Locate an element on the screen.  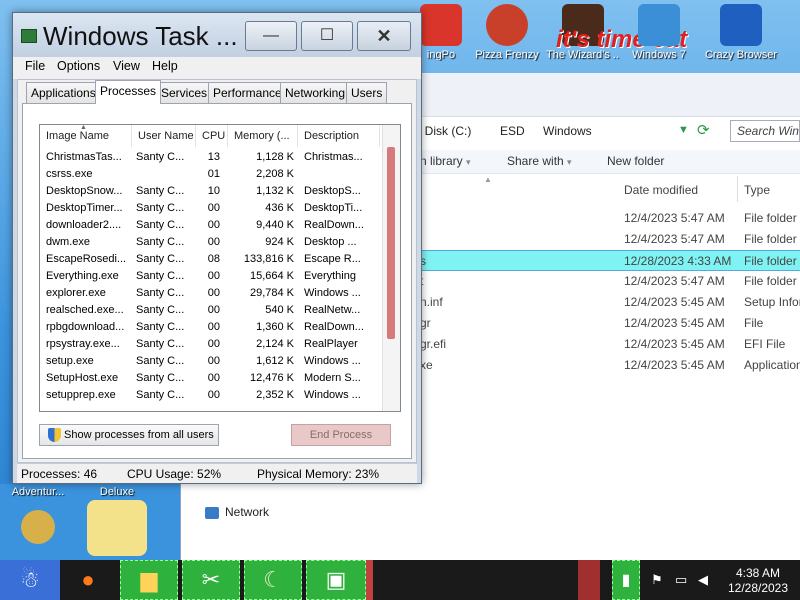
desktop-icon-pizza-frenzy: Pizza Frenzy is located at coordinates (507, 32).